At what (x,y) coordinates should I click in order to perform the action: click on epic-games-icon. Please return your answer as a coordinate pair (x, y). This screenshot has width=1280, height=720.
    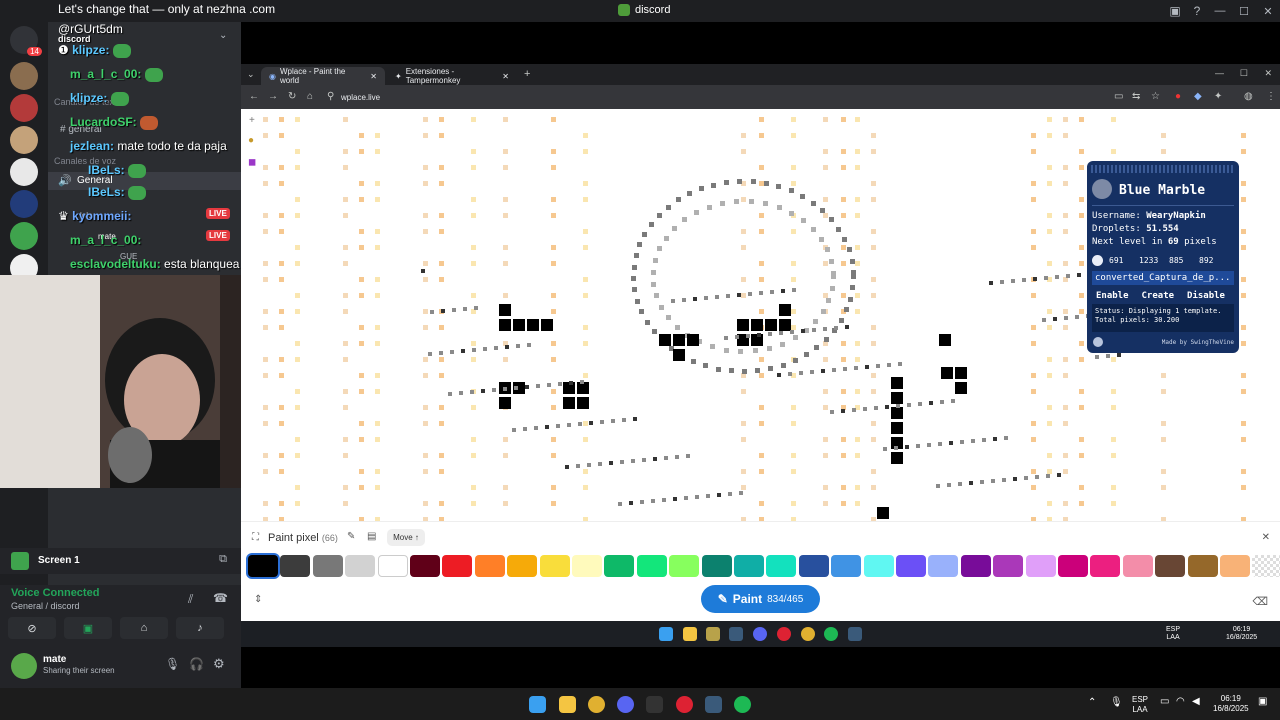
    Looking at the image, I should click on (654, 704).